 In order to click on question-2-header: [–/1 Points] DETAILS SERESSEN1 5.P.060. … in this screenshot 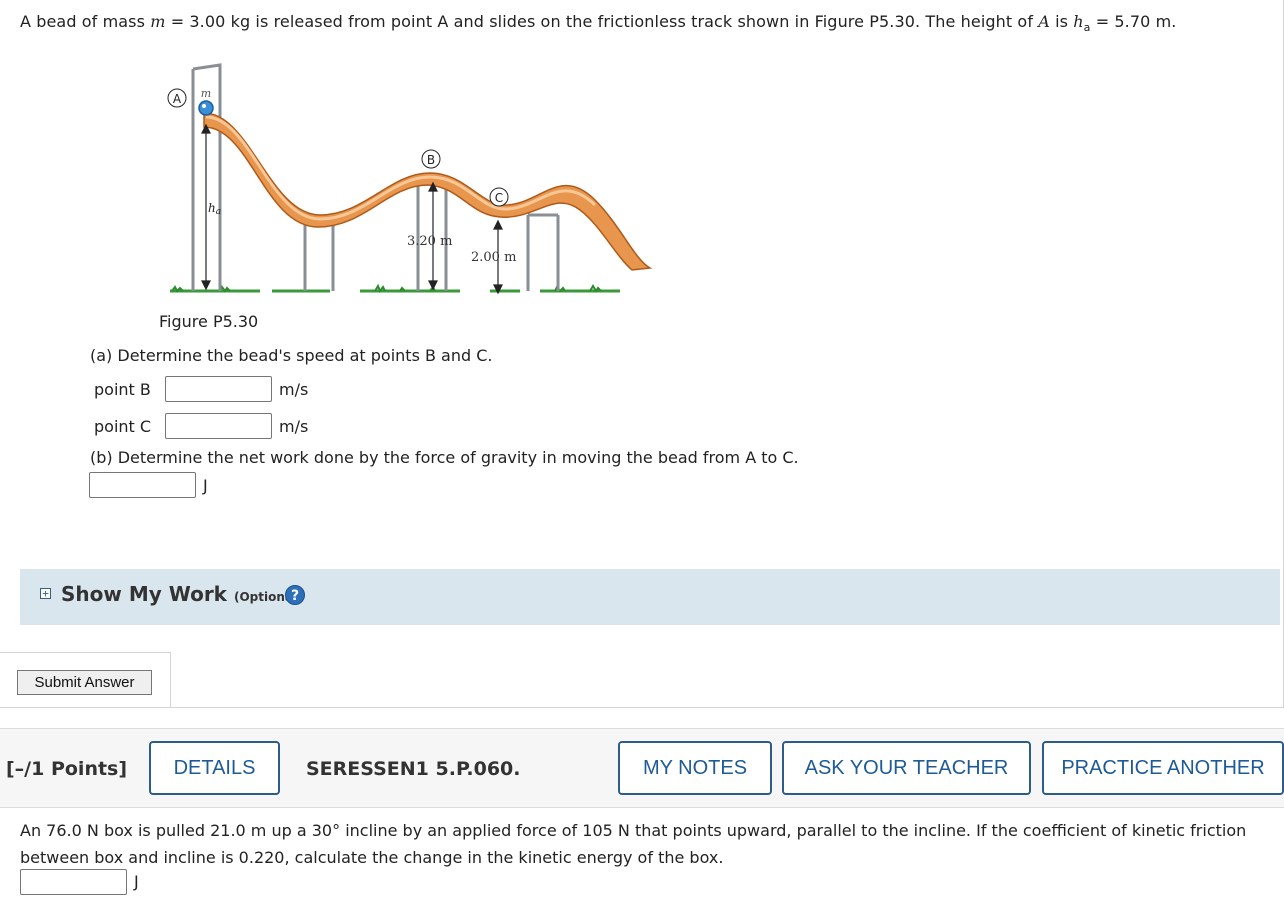, I will do `click(642, 768)`.